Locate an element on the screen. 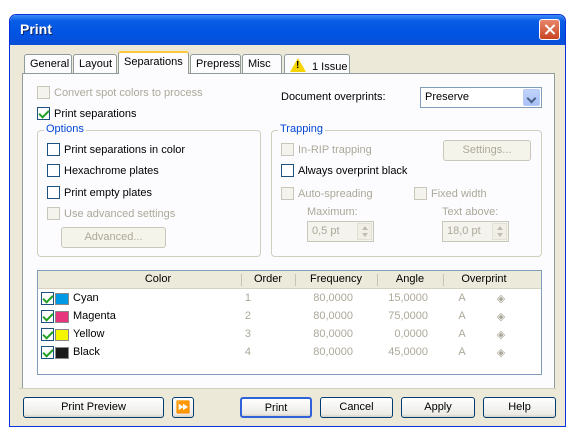  text-above-spinner: 18,0 pt is located at coordinates (475, 231).